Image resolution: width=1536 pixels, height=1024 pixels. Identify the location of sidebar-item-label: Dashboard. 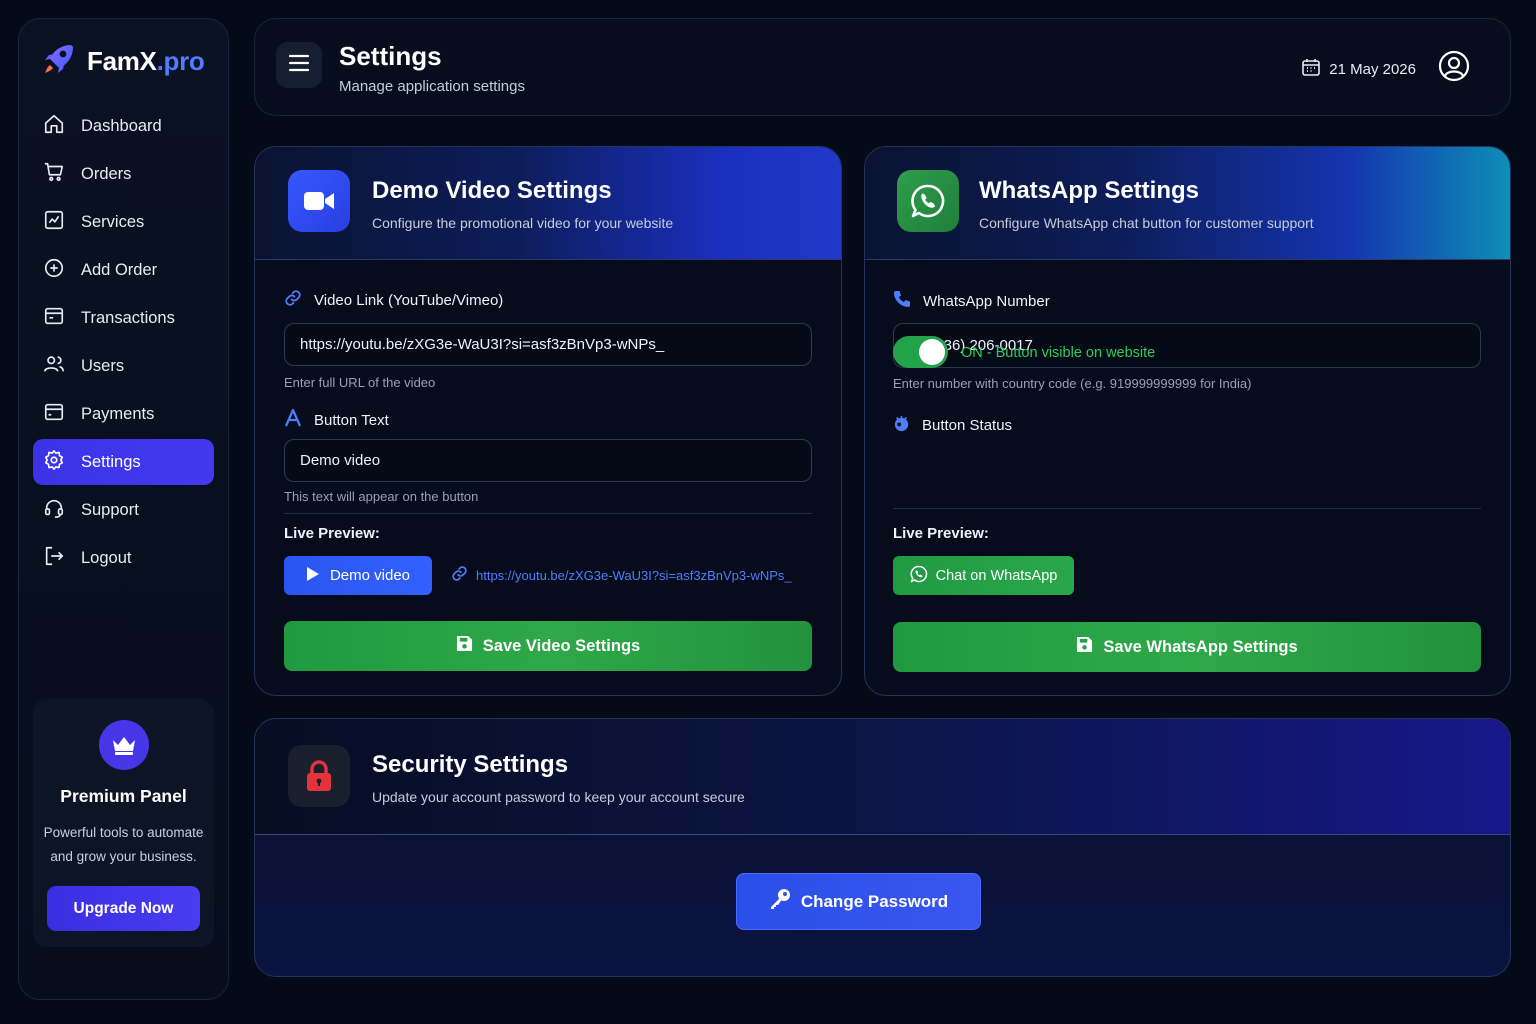
(121, 125).